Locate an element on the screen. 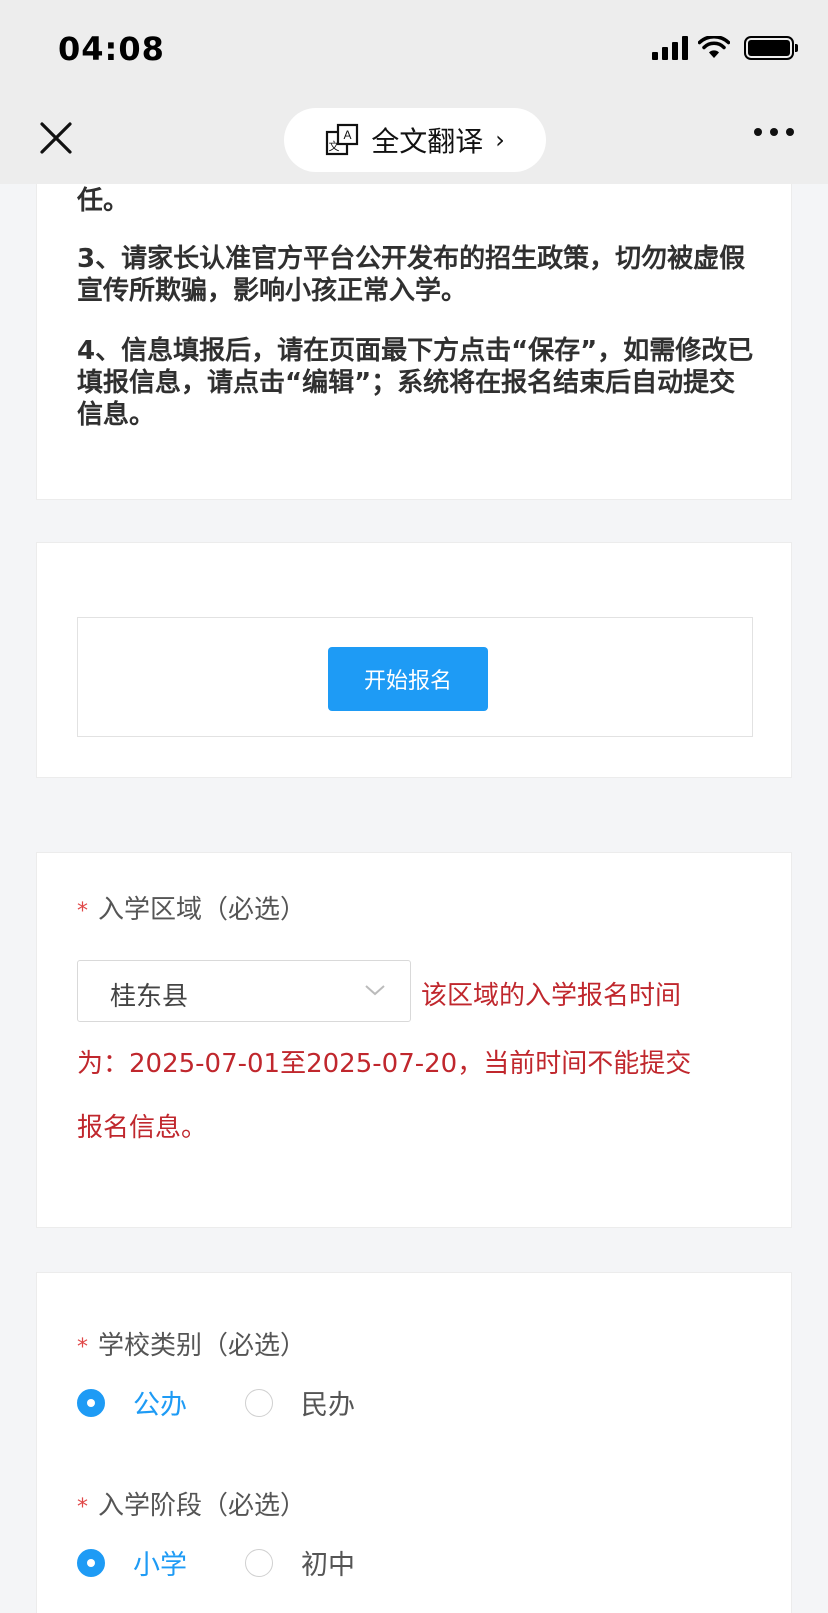 The height and width of the screenshot is (1613, 828). school-type-options: 公办 民办 is located at coordinates (216, 1402).